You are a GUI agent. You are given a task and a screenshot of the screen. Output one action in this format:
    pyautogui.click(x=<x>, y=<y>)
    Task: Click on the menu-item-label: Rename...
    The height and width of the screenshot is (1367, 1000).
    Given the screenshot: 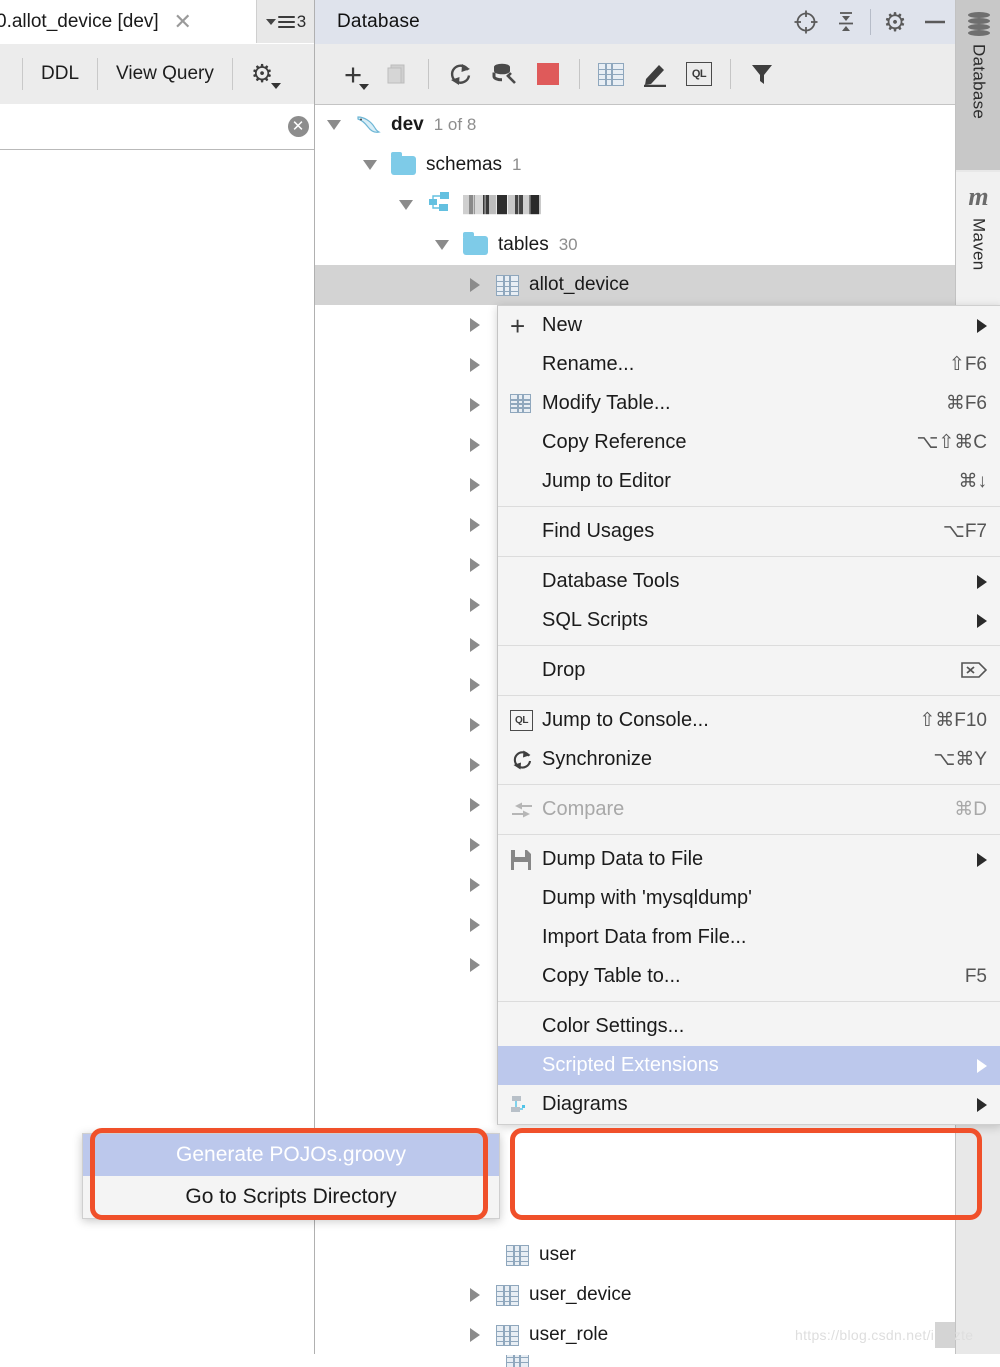 What is the action you would take?
    pyautogui.click(x=588, y=364)
    